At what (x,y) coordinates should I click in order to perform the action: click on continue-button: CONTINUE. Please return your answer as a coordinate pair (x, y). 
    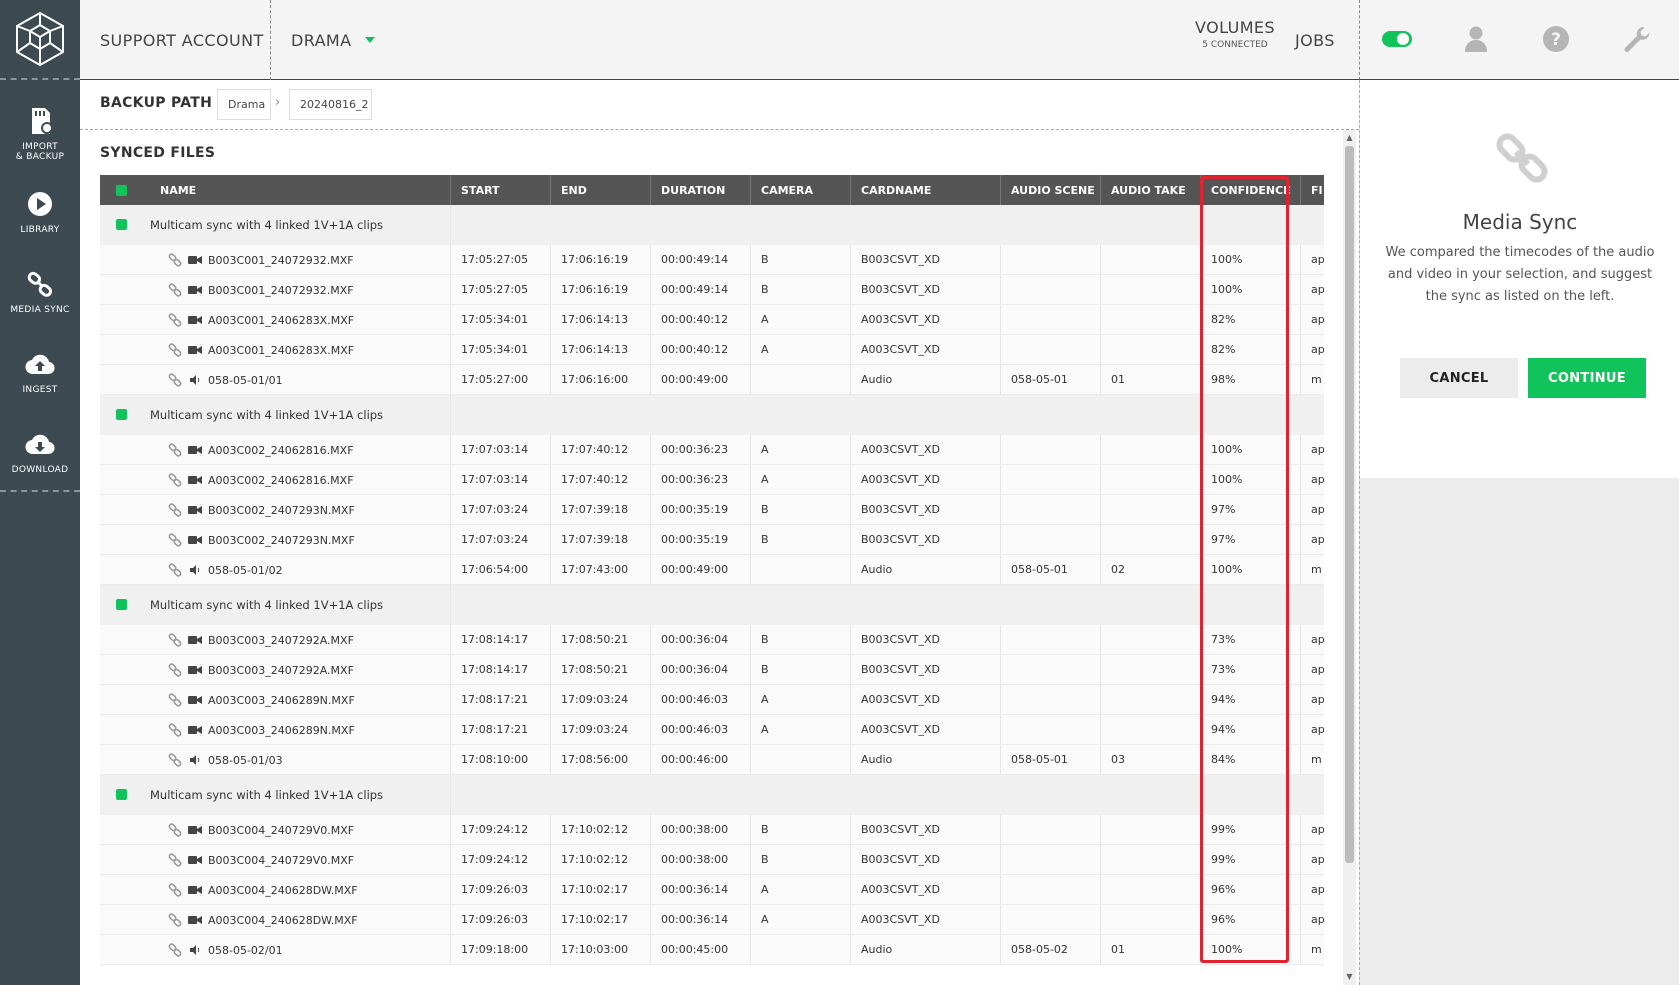
    Looking at the image, I should click on (1587, 378).